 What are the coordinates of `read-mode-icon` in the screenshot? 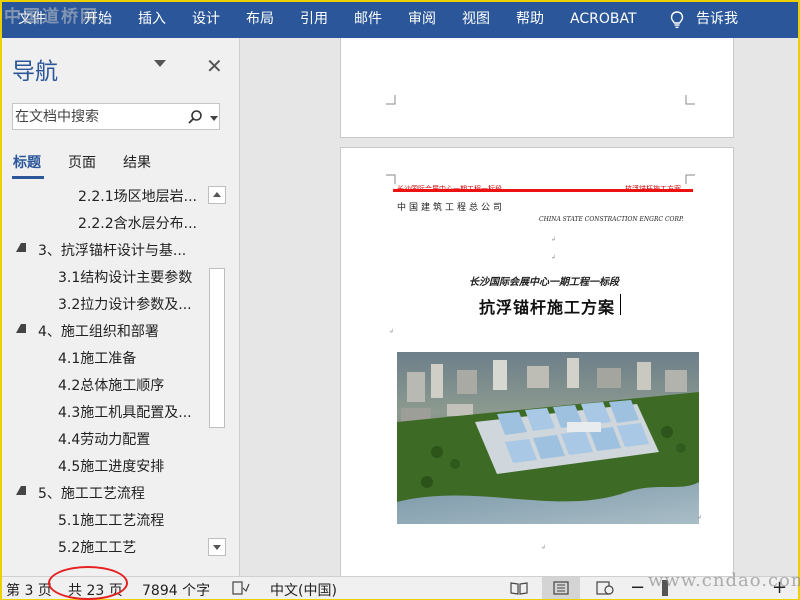 It's located at (519, 588).